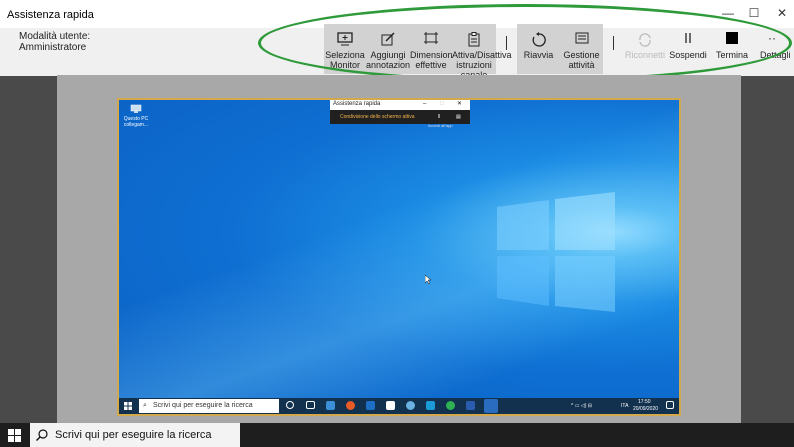 This screenshot has width=794, height=447. I want to click on remote-clock-date: 20/09/2020, so click(646, 409).